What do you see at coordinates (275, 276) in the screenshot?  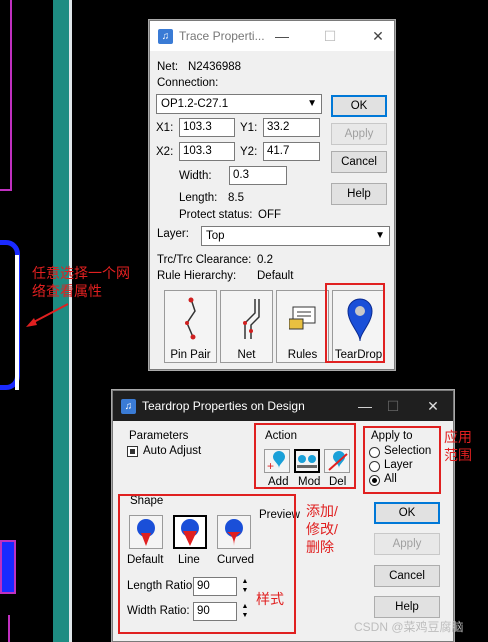 I see `rule-hierarchy-value: Default` at bounding box center [275, 276].